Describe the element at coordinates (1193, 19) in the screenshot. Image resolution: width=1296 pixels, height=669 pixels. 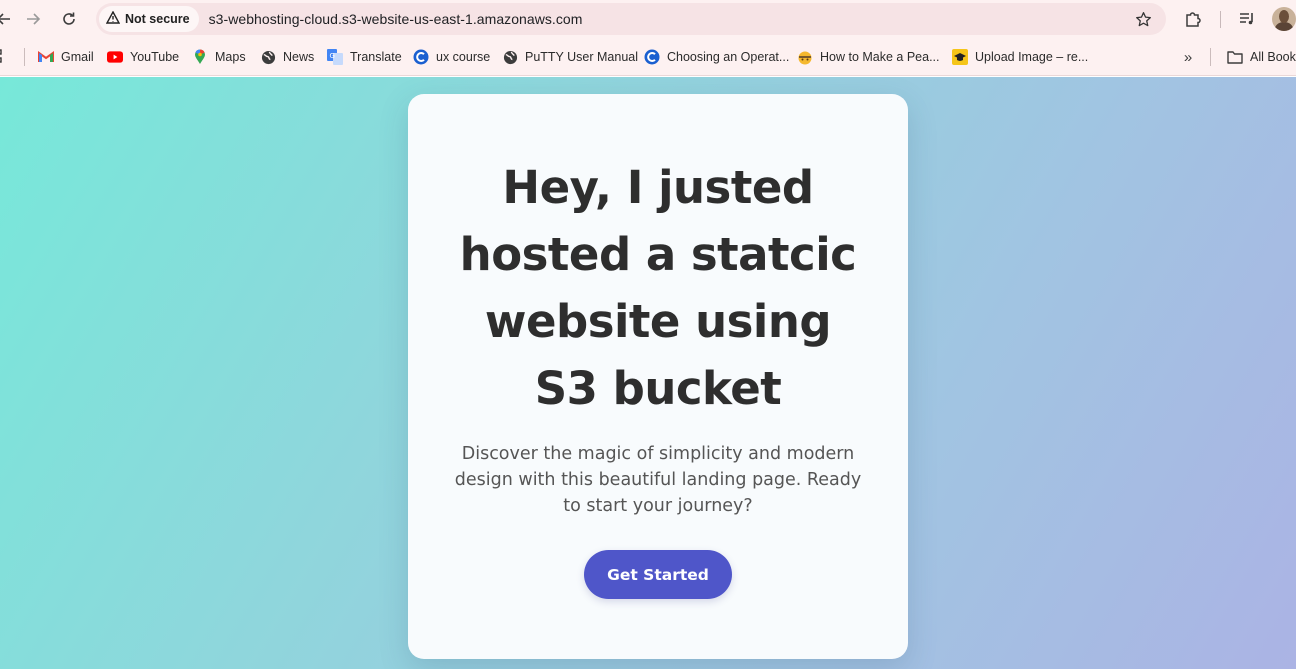
I see `extensions-puzzle-icon` at that location.